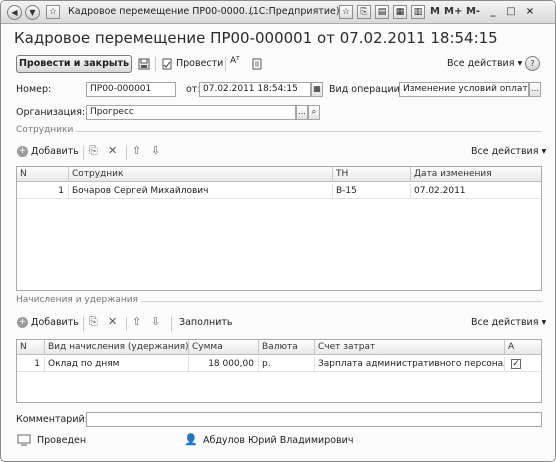  I want to click on number-field: ПР00-000001, so click(131, 89).